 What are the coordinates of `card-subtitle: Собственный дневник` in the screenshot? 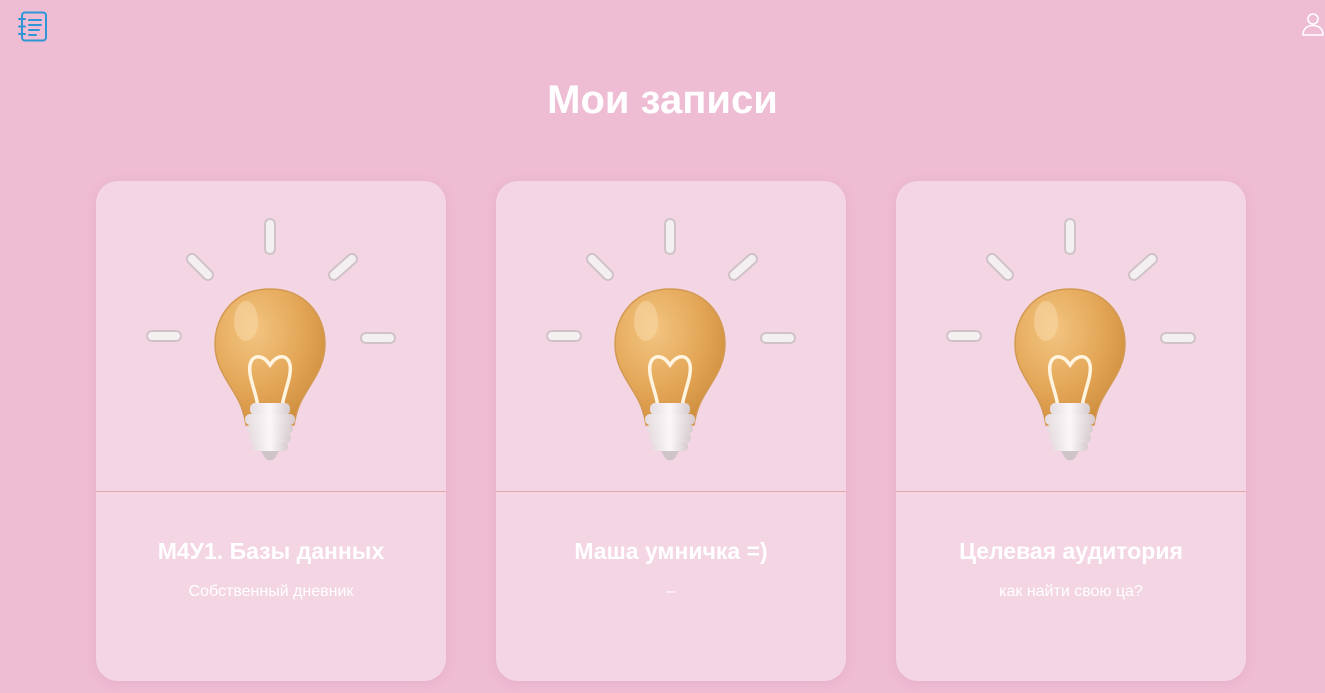 It's located at (271, 591).